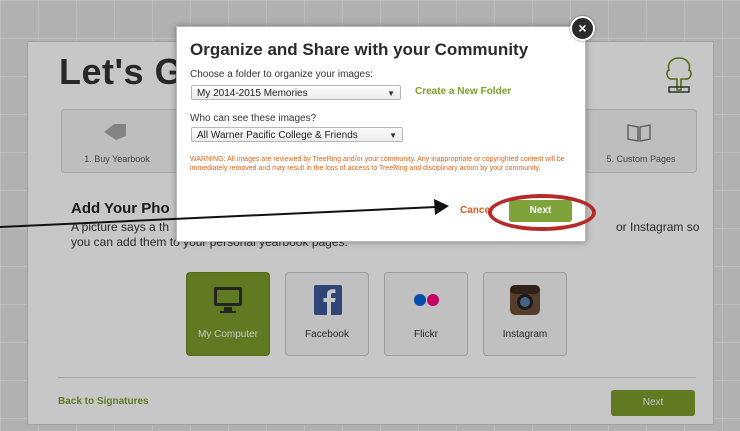  I want to click on folder-select: My 2014-2015 Memories ▼, so click(296, 92).